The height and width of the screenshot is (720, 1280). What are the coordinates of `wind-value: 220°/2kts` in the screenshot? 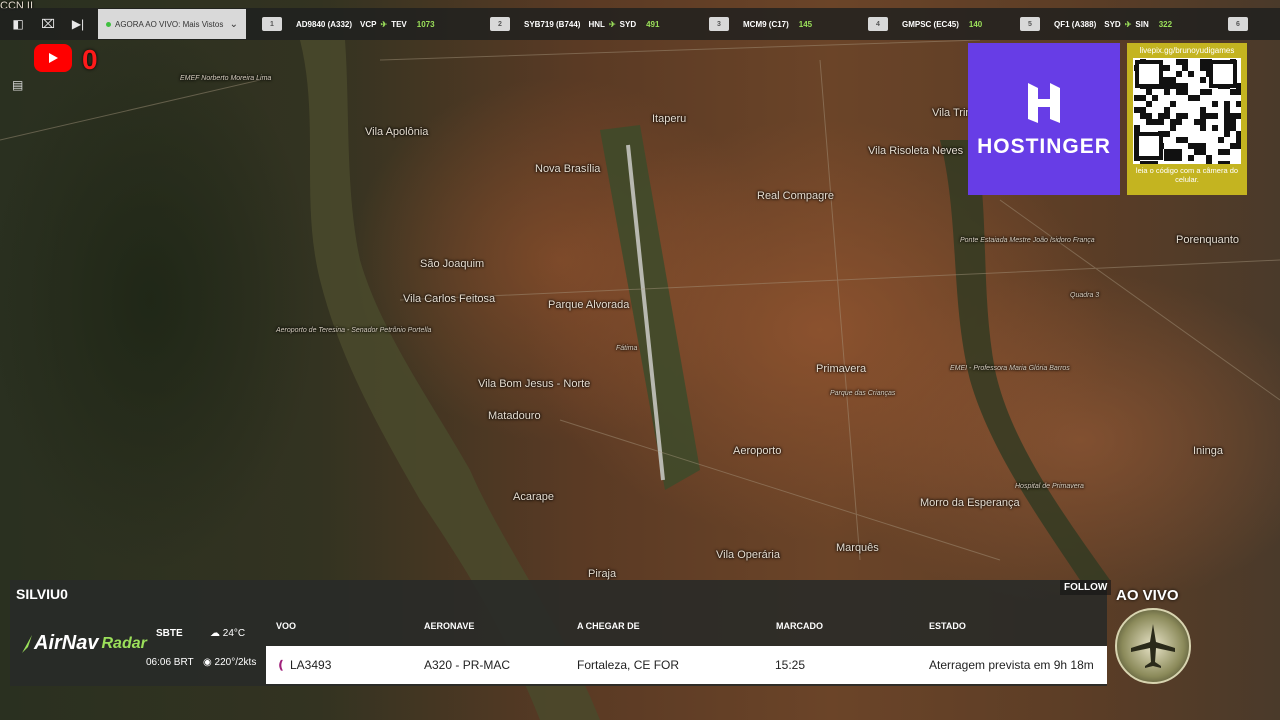 It's located at (235, 662).